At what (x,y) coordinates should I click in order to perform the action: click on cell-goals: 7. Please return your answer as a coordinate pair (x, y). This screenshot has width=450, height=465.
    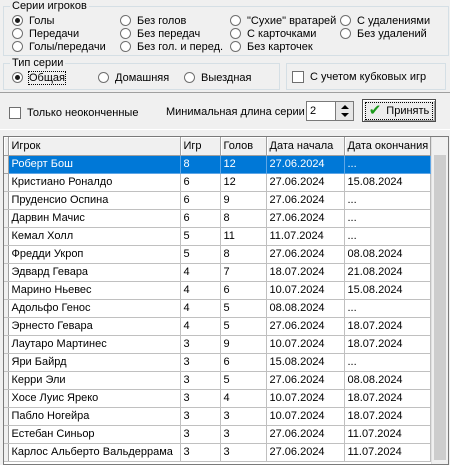
    Looking at the image, I should click on (243, 272).